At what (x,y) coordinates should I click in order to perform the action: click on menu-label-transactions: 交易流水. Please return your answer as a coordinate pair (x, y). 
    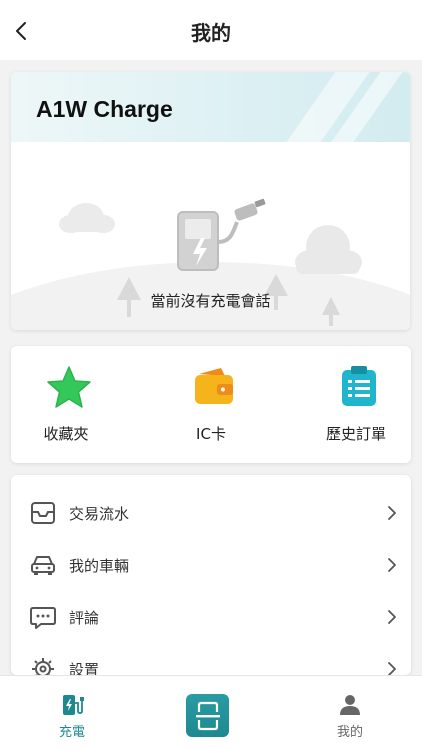
    Looking at the image, I should click on (99, 514).